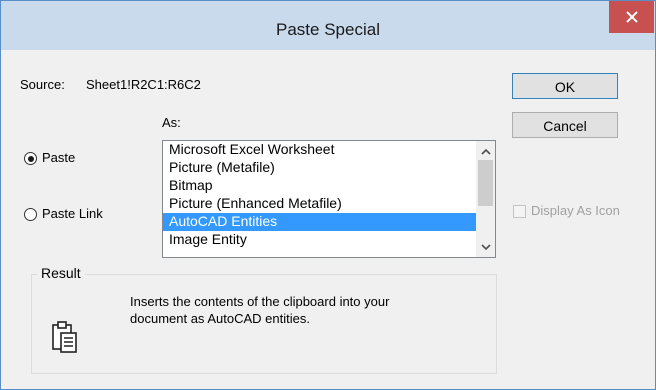  Describe the element at coordinates (319, 168) in the screenshot. I see `list-item: Picture (Metafile)` at that location.